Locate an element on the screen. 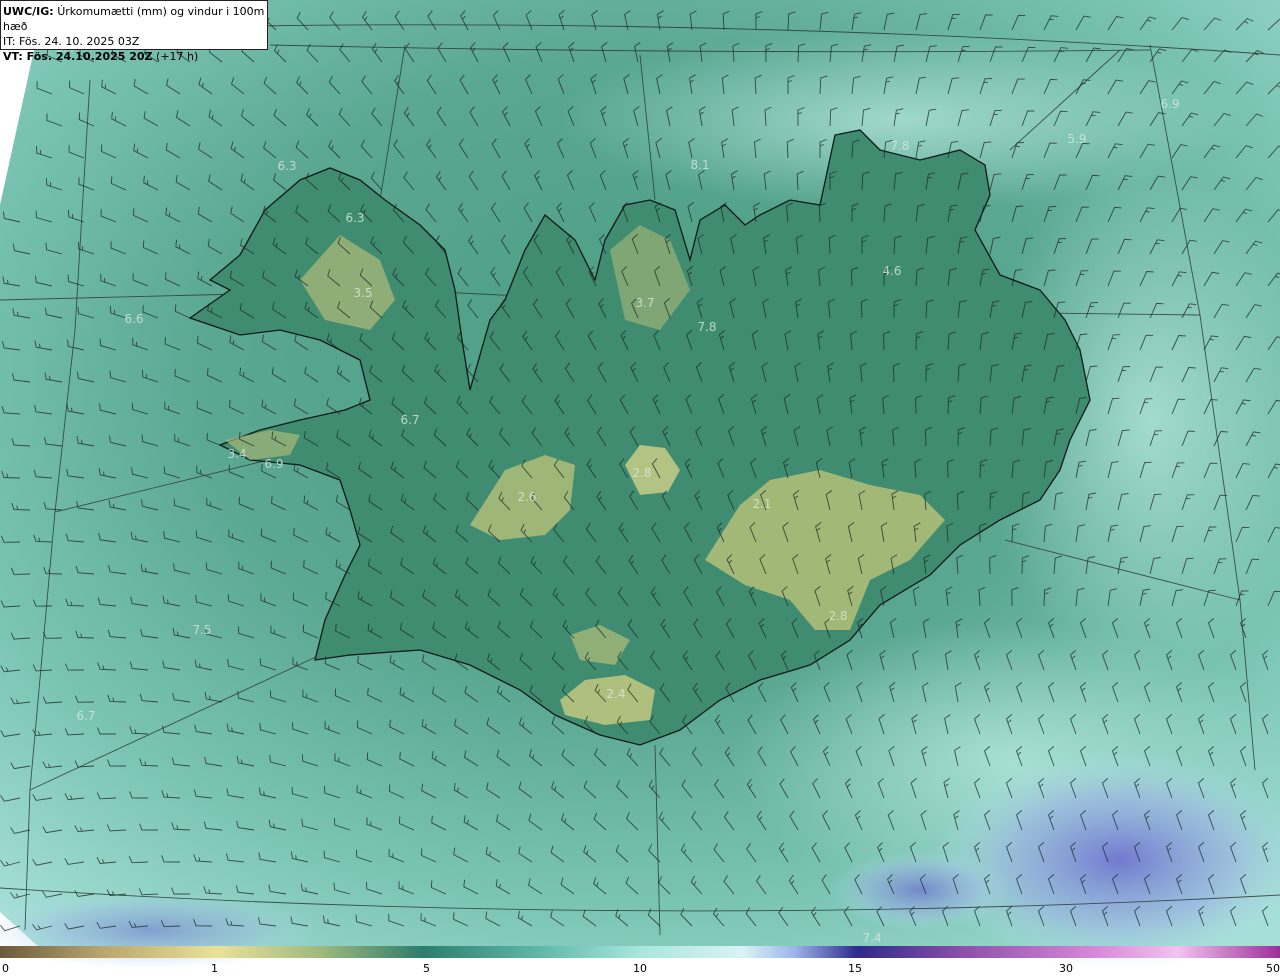  precip-value-label: 7.4 is located at coordinates (871, 938).